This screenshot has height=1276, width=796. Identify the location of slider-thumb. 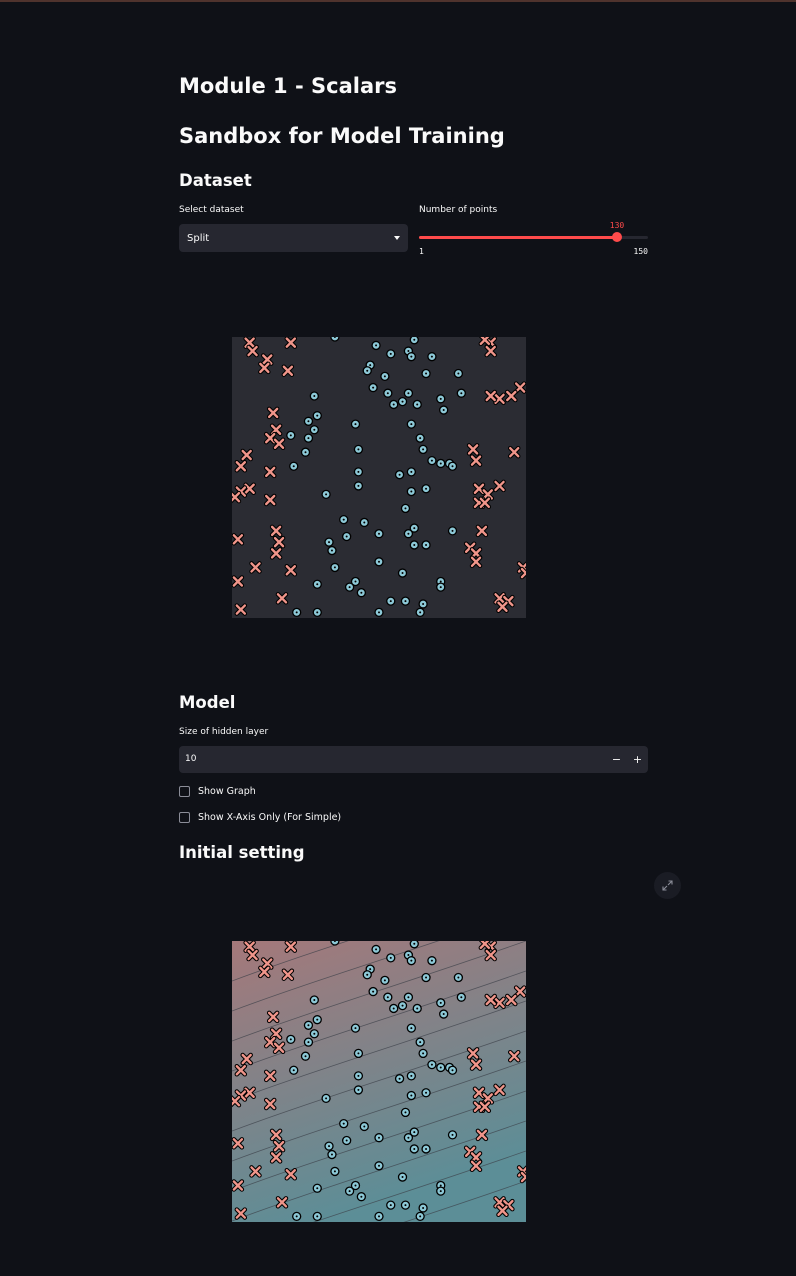
(617, 237).